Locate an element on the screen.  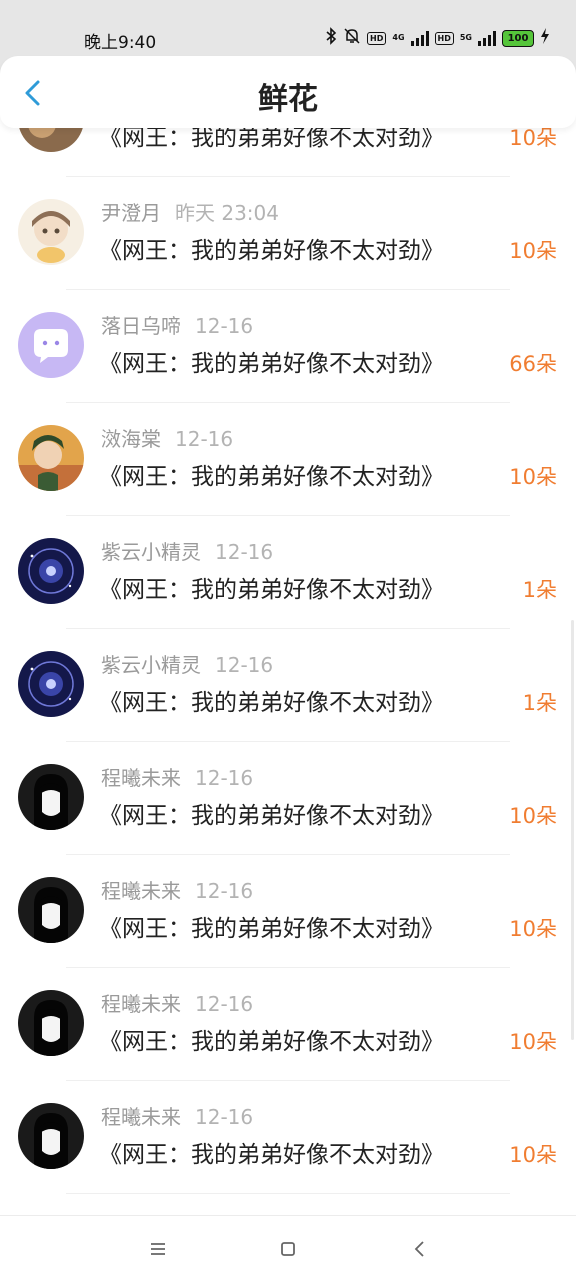
hd-badge-2: HD is located at coordinates (444, 38).